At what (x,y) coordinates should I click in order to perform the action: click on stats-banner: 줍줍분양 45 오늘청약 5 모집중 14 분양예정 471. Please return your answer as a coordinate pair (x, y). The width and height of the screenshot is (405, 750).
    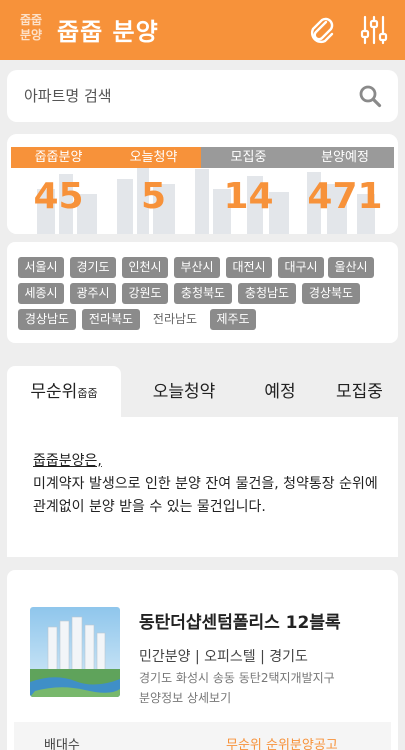
    Looking at the image, I should click on (202, 184).